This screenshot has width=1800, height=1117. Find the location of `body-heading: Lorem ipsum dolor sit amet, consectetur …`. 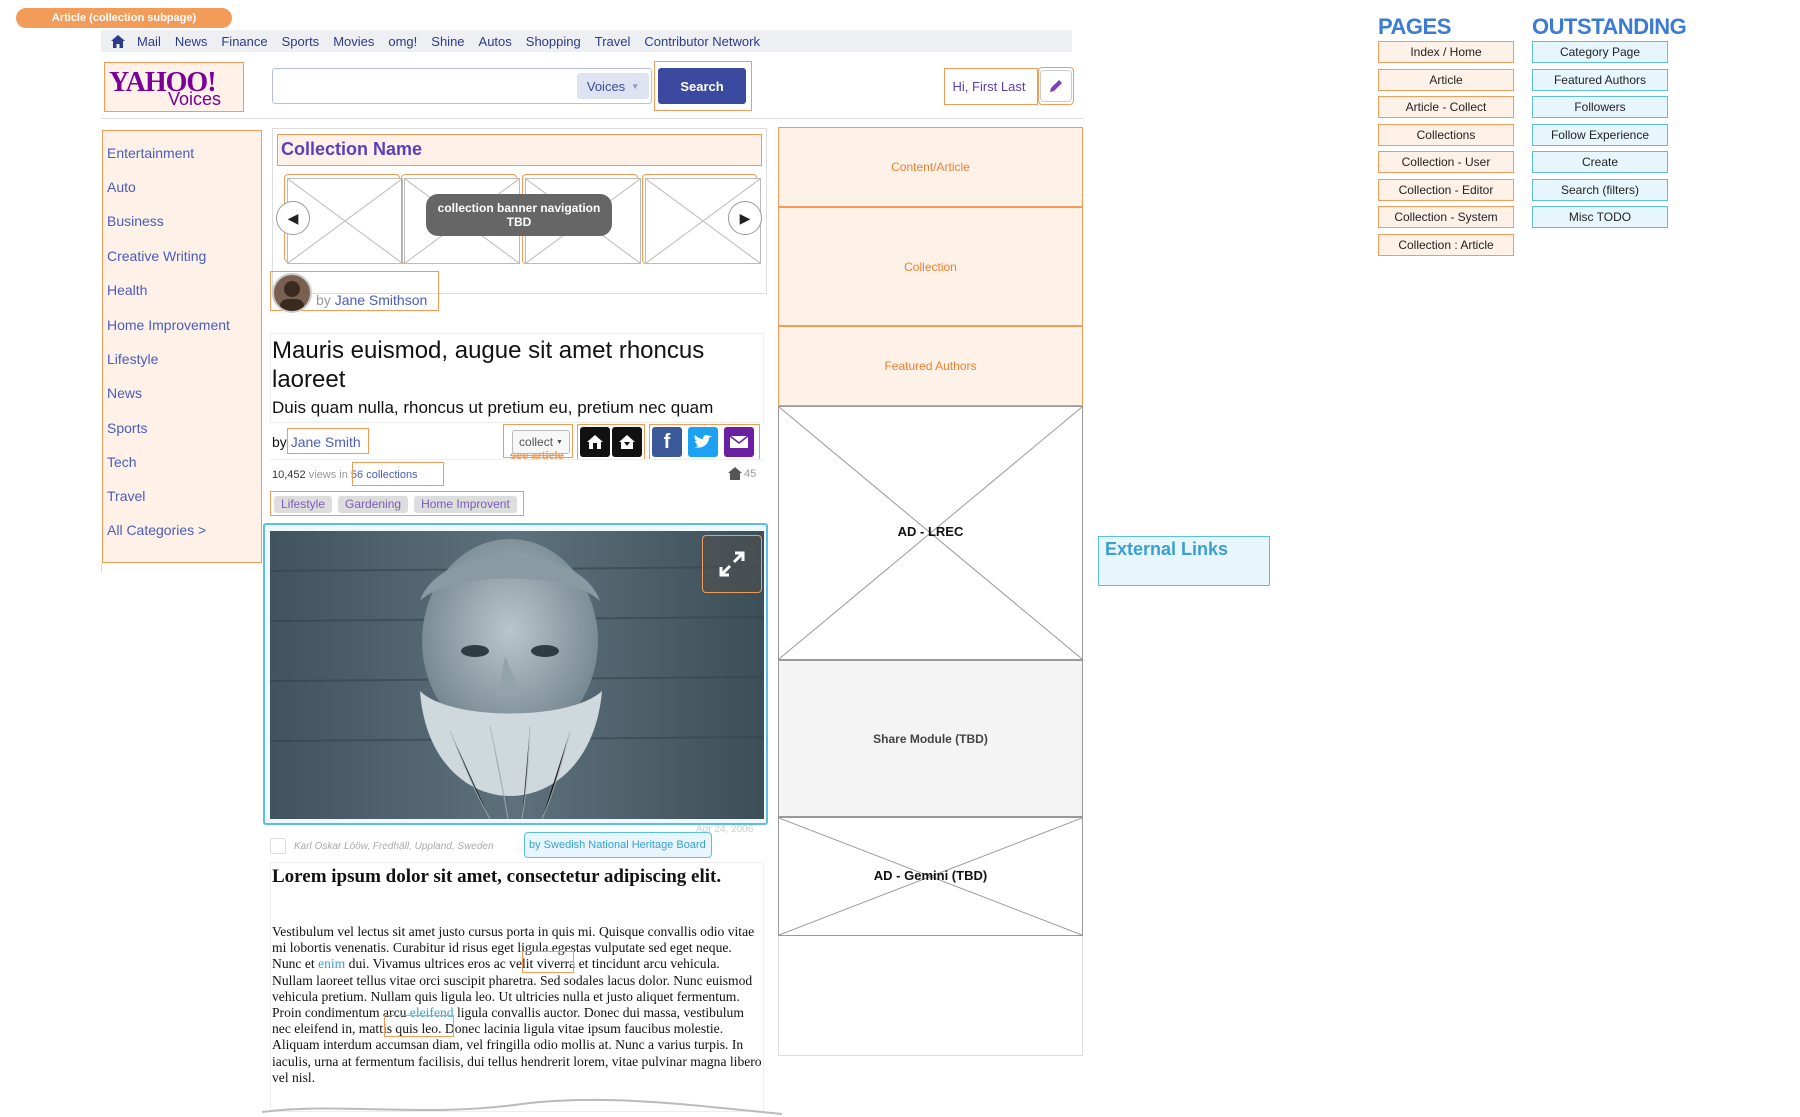

body-heading: Lorem ipsum dolor sit amet, consectetur … is located at coordinates (497, 876).